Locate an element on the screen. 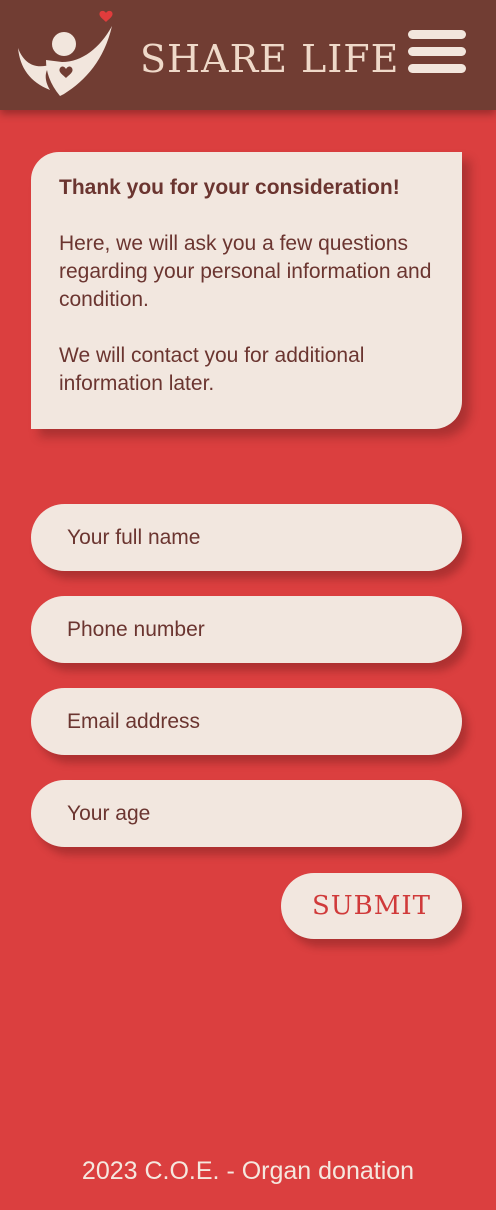 Image resolution: width=496 pixels, height=1210 pixels. email-input is located at coordinates (264, 721).